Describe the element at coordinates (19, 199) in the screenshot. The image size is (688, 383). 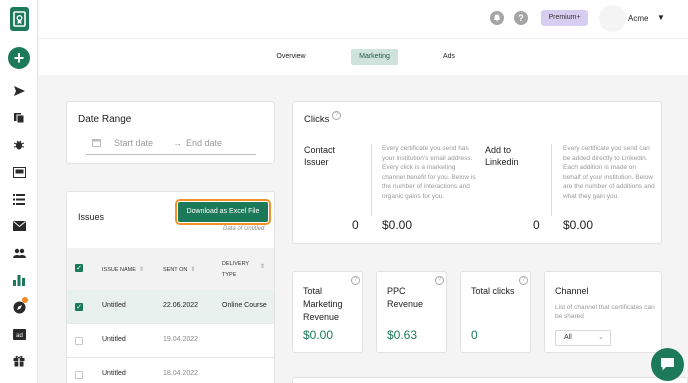
I see `list-icon` at that location.